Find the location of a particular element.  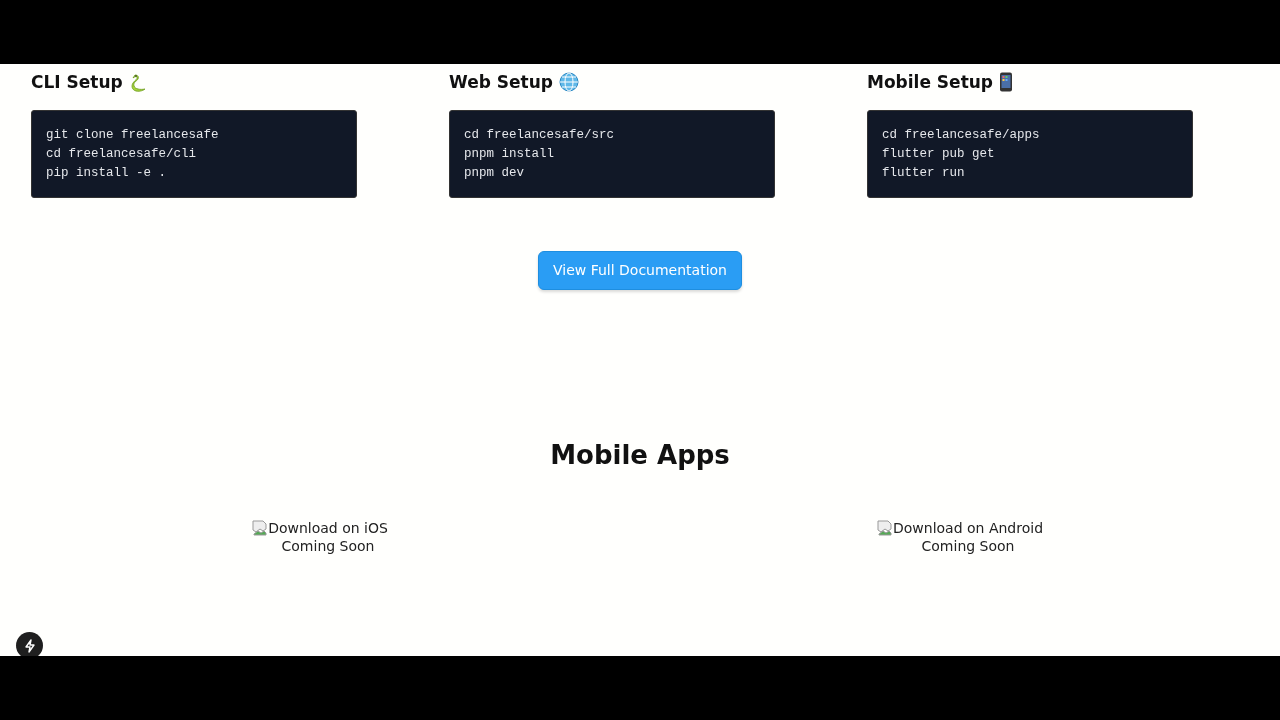

section-heading: CLI Setup is located at coordinates (77, 82).